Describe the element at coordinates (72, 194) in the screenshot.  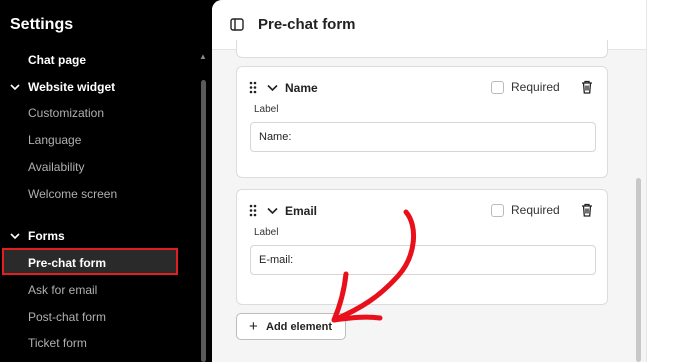
I see `sidebar-item-welcome-screen: Welcome screen` at that location.